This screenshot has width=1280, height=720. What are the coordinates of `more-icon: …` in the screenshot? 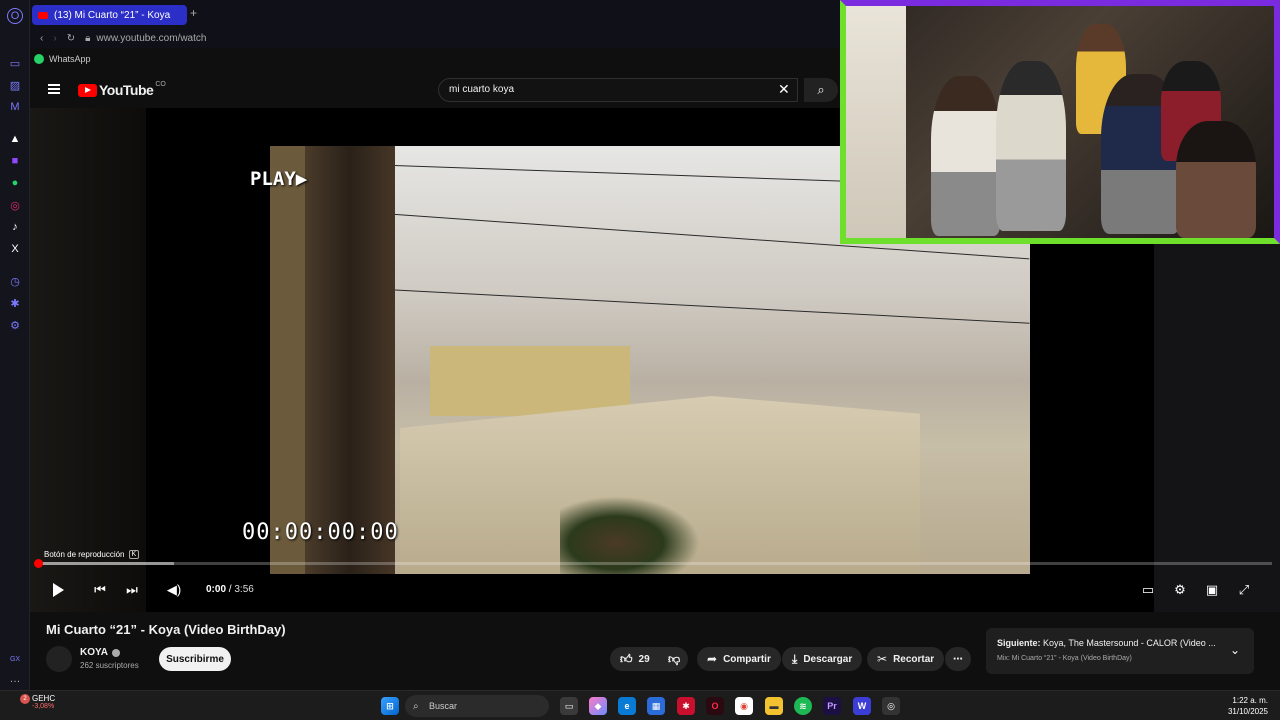 It's located at (15, 679).